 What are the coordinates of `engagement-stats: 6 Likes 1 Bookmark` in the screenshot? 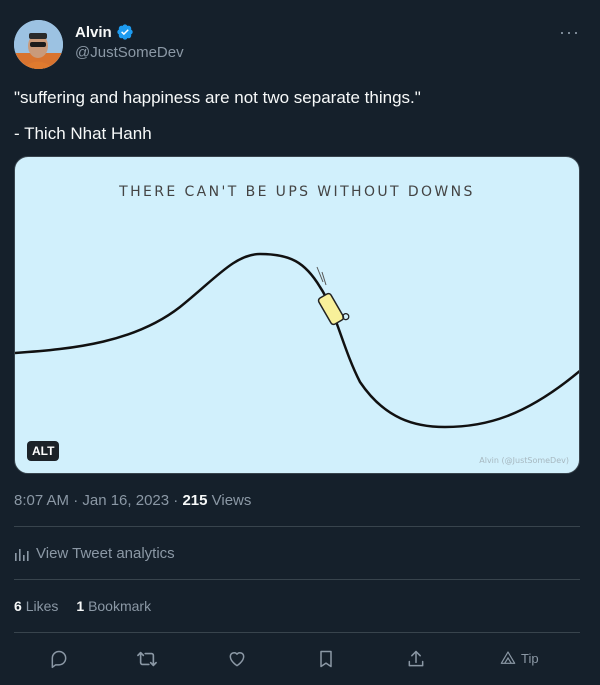 It's located at (82, 606).